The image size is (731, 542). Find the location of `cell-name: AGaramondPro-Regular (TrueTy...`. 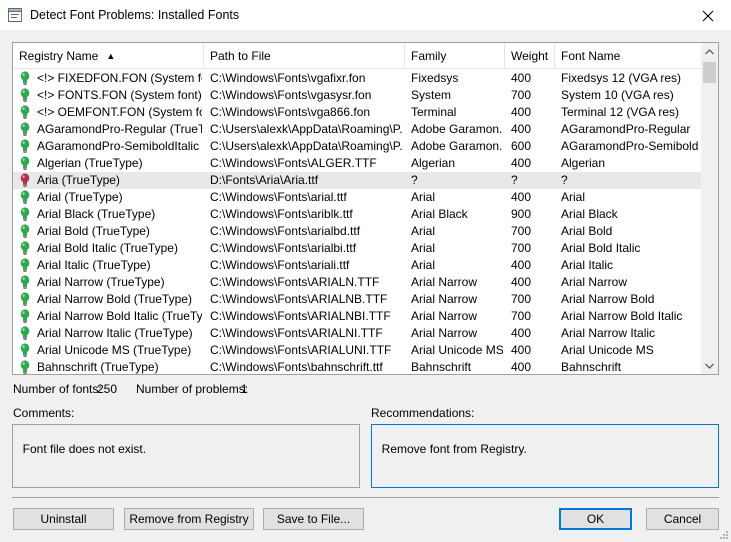

cell-name: AGaramondPro-Regular (TrueTy... is located at coordinates (119, 129).